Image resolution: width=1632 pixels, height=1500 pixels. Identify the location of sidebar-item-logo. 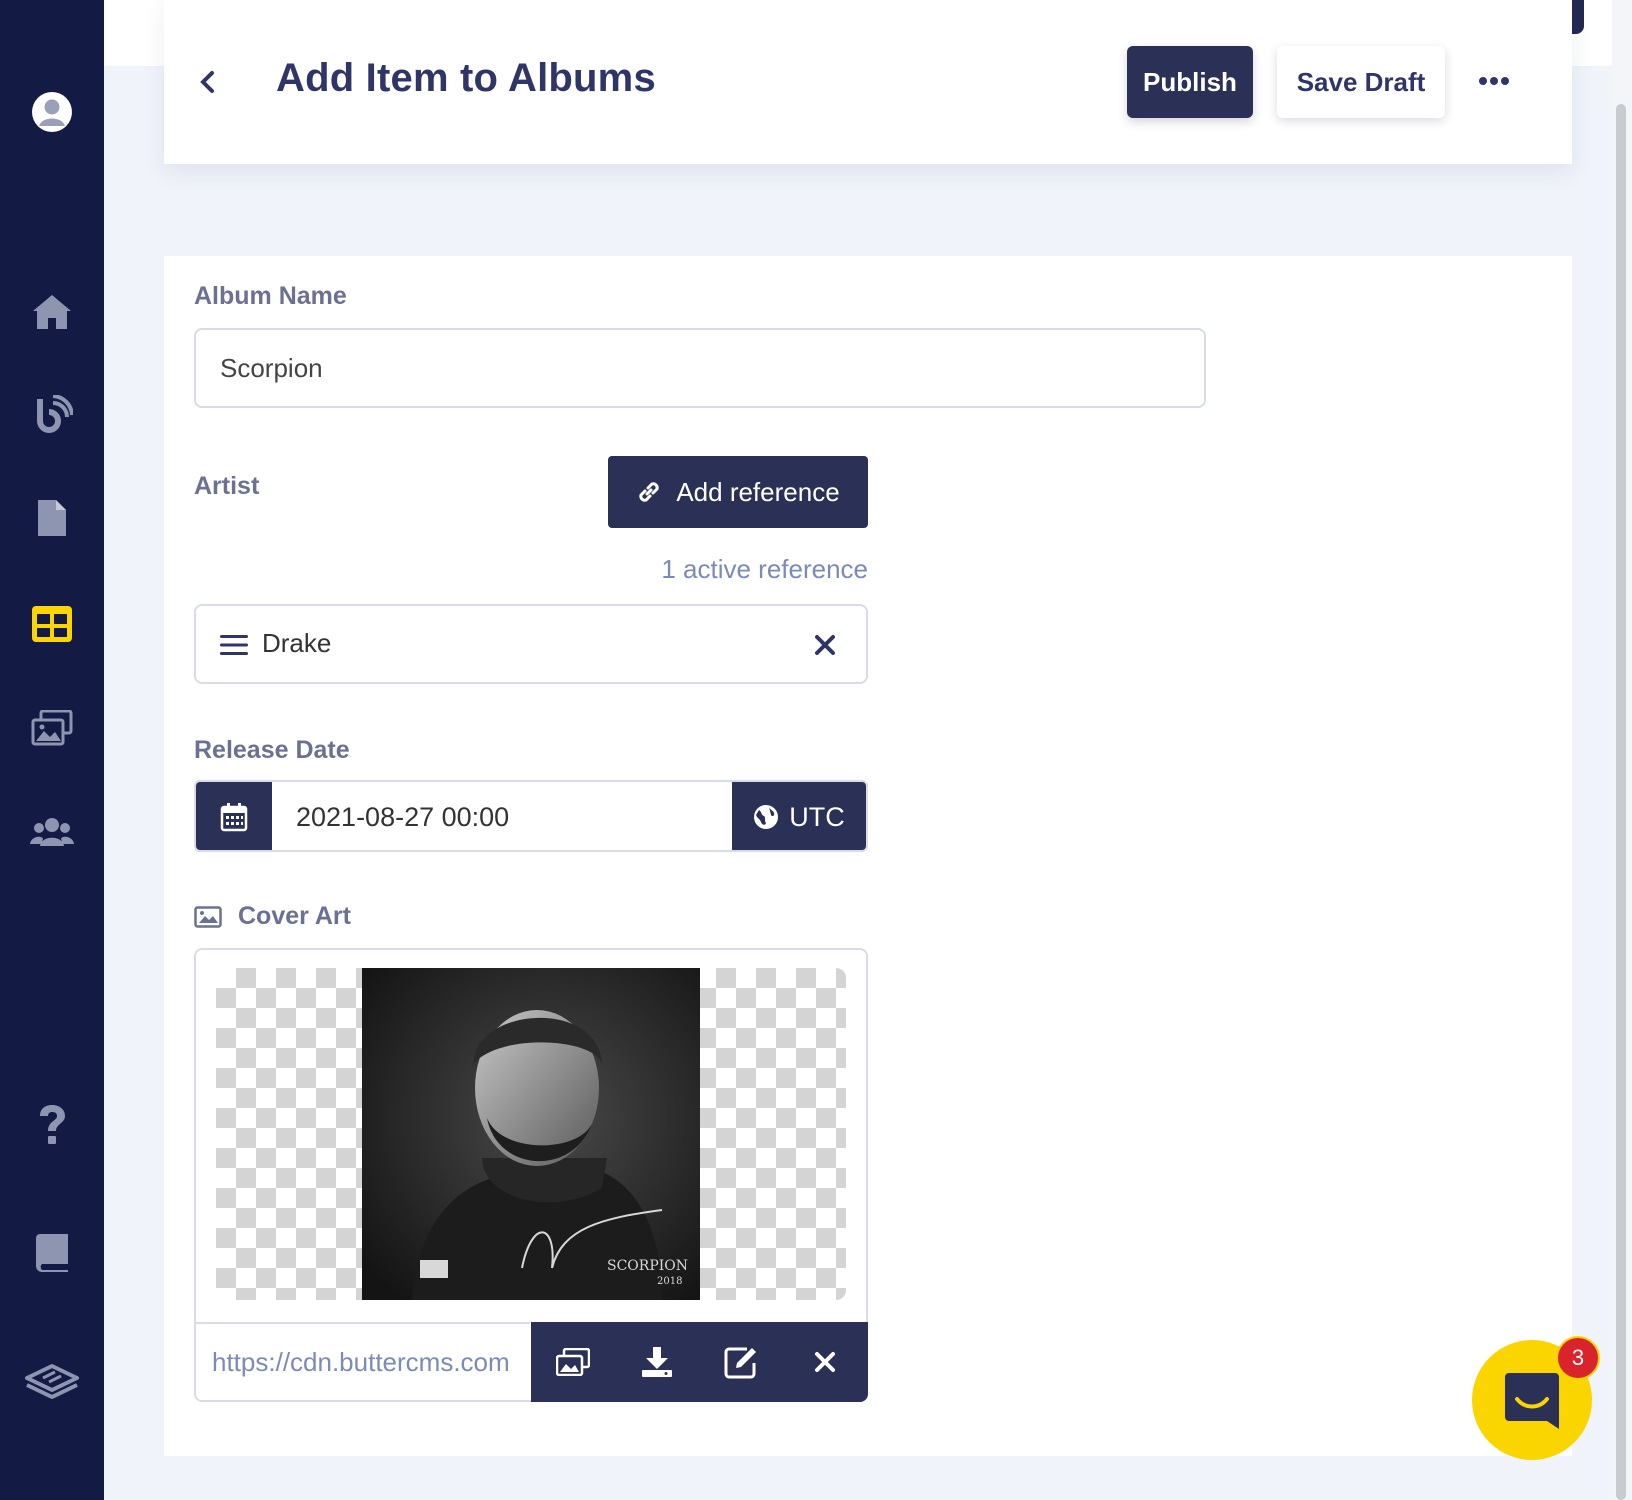
(52, 1382).